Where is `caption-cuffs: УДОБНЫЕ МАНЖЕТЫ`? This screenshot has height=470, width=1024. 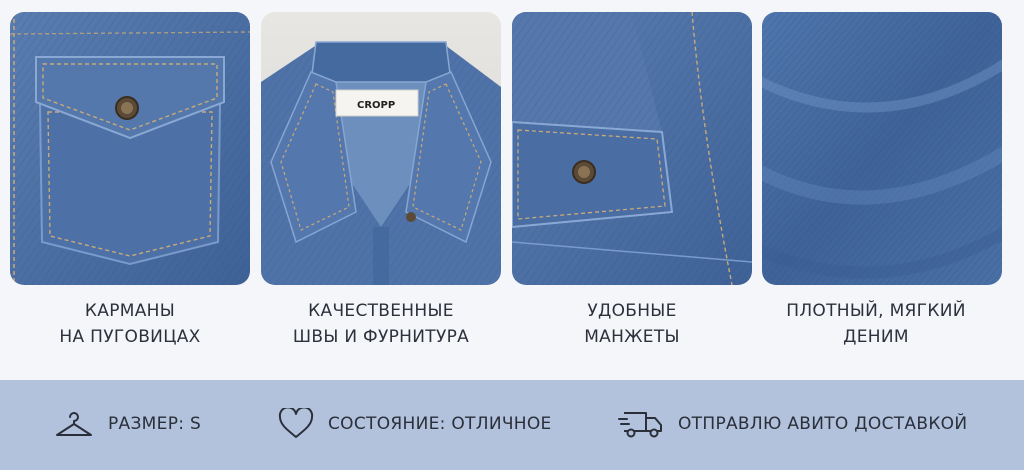
caption-cuffs: УДОБНЫЕ МАНЖЕТЫ is located at coordinates (632, 324).